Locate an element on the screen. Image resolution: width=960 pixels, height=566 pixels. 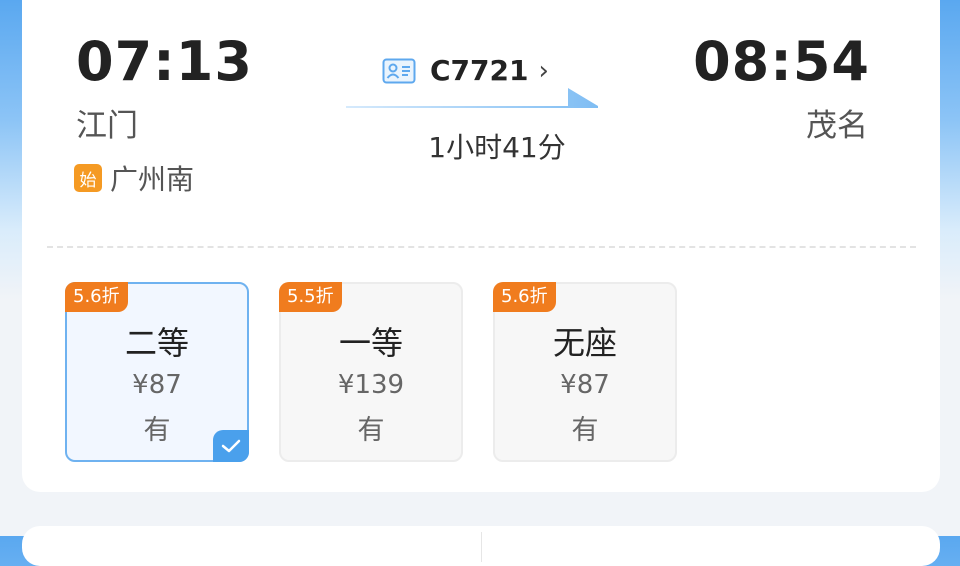
train-number-link: C7721 › is located at coordinates (465, 70).